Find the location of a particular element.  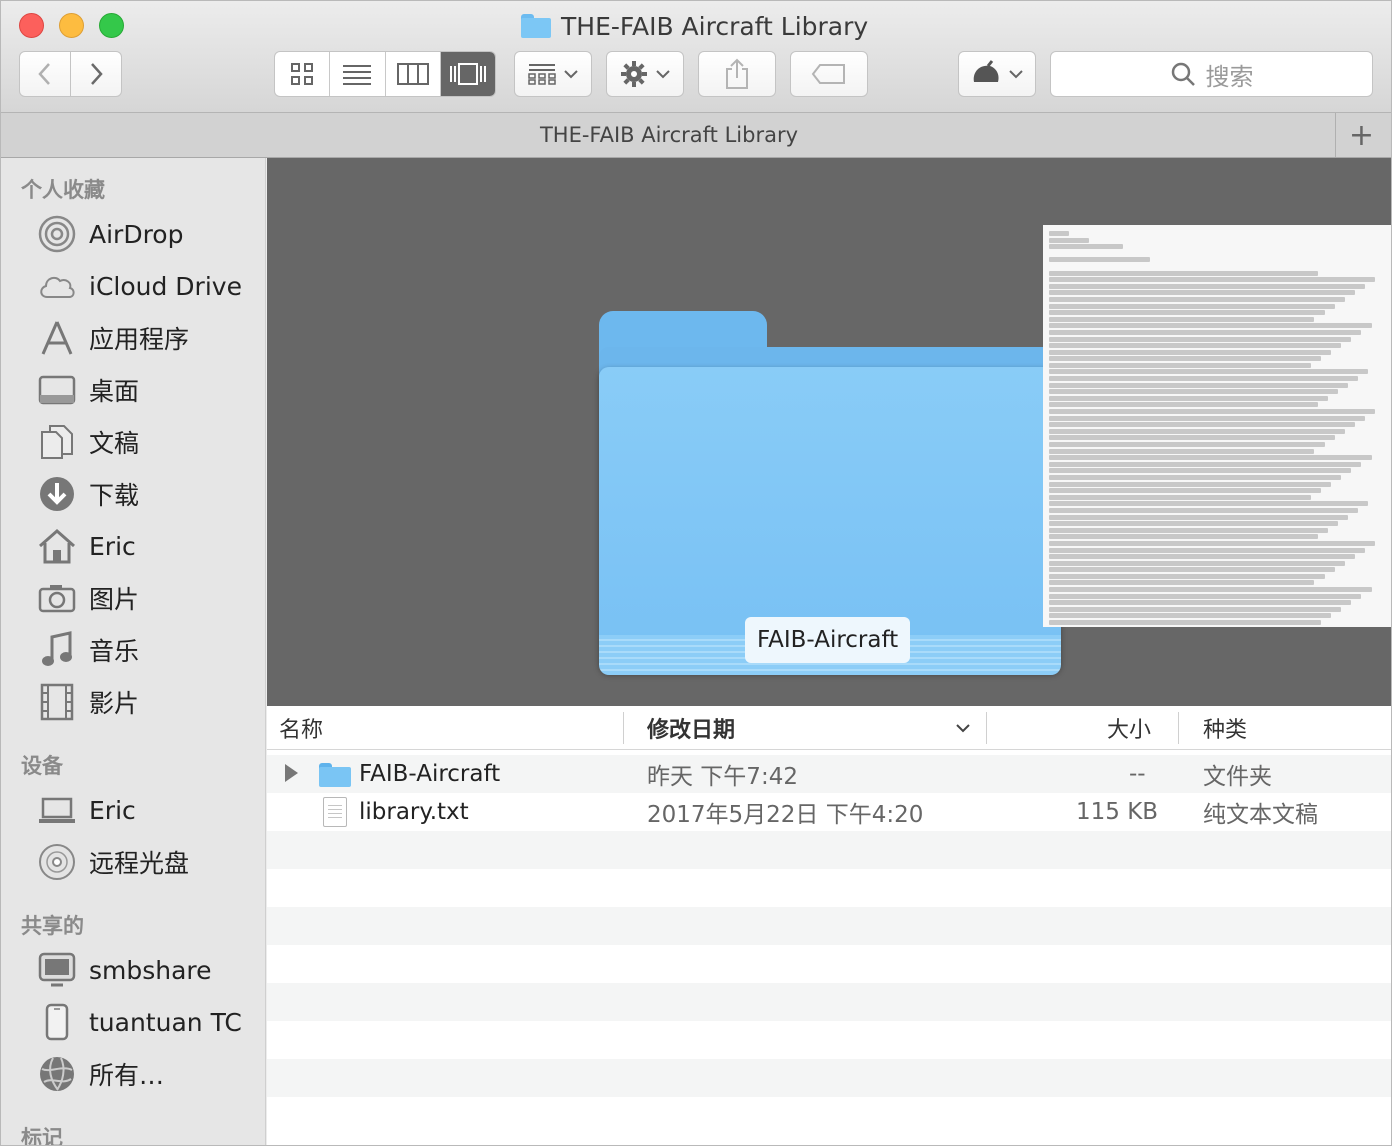

text-file-thumbnail is located at coordinates (1217, 426).